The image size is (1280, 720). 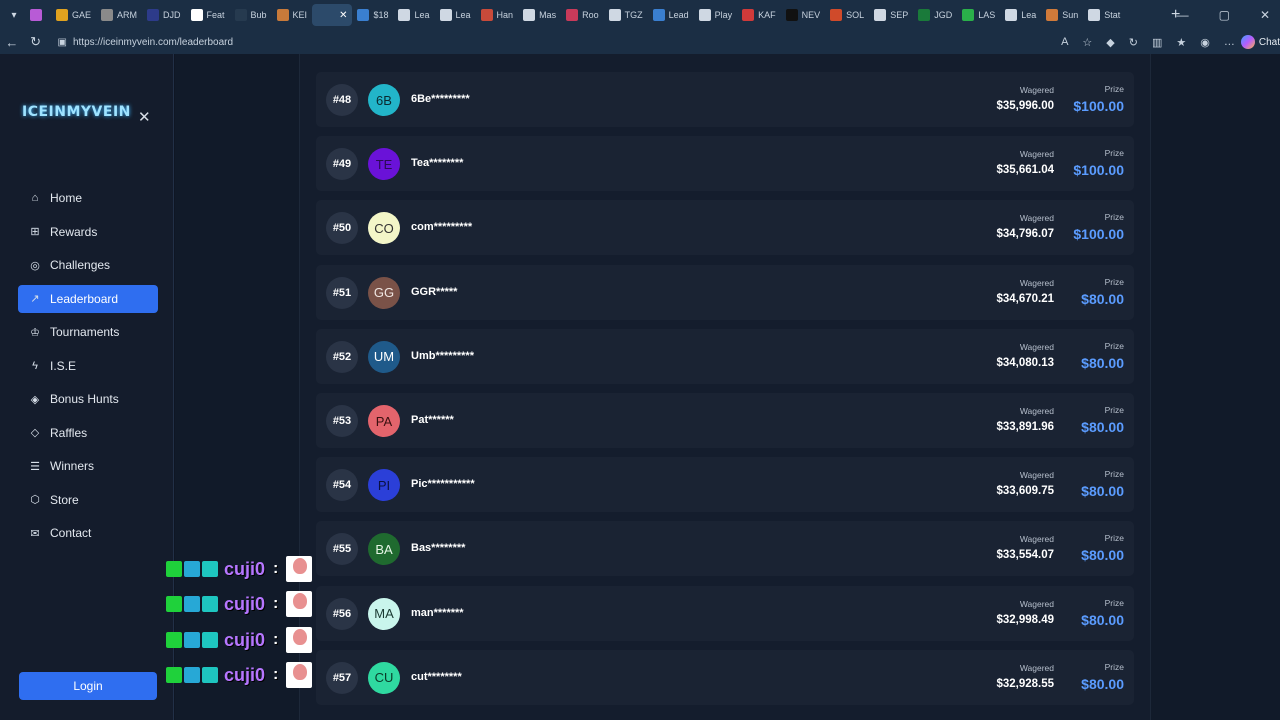 What do you see at coordinates (12, 42) in the screenshot?
I see `back-icon: ←` at bounding box center [12, 42].